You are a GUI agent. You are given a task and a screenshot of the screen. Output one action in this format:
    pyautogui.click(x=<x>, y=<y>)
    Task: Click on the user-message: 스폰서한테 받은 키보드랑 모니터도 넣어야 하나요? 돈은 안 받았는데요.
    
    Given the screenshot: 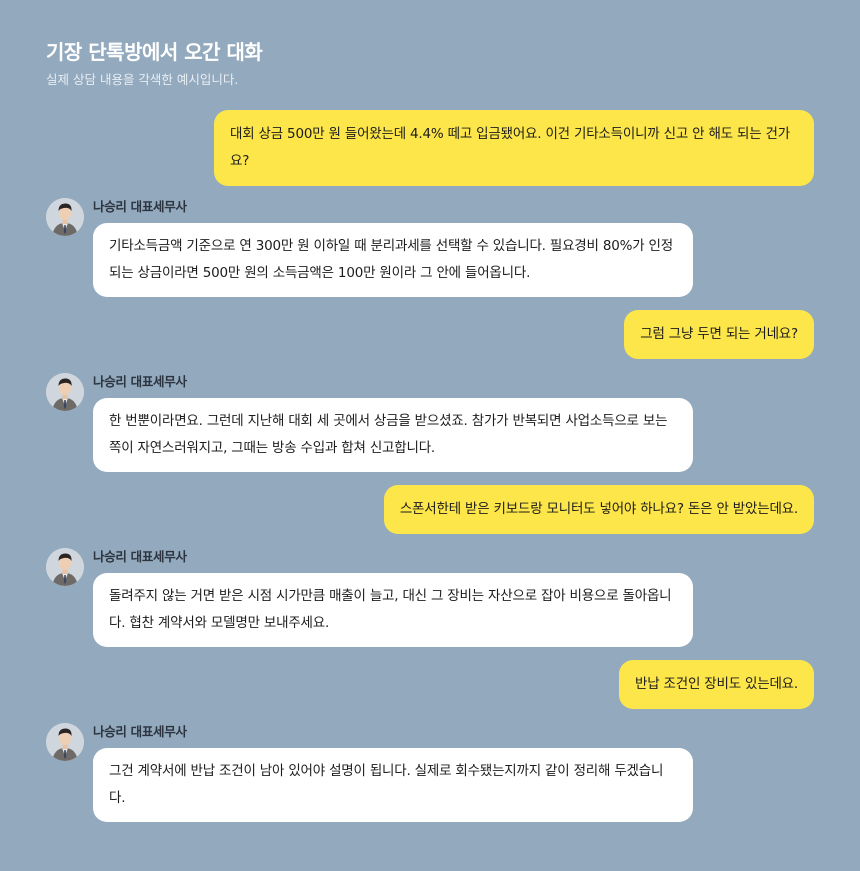 What is the action you would take?
    pyautogui.click(x=598, y=509)
    